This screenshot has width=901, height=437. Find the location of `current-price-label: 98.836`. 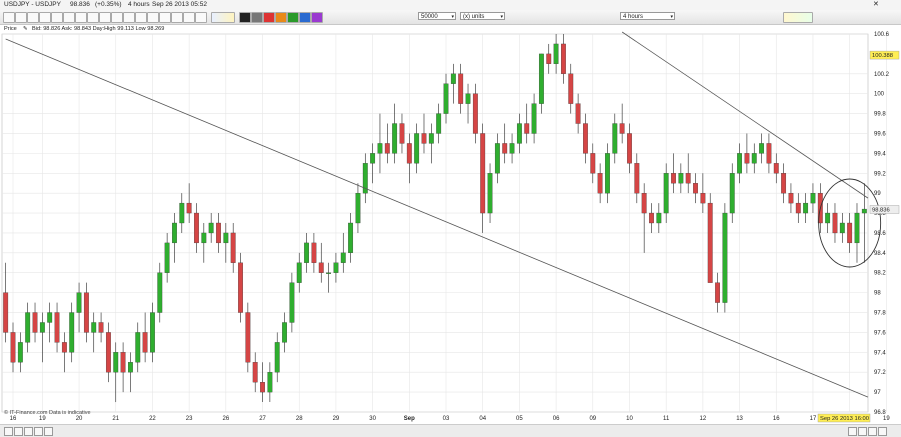

current-price-label: 98.836 is located at coordinates (881, 210).